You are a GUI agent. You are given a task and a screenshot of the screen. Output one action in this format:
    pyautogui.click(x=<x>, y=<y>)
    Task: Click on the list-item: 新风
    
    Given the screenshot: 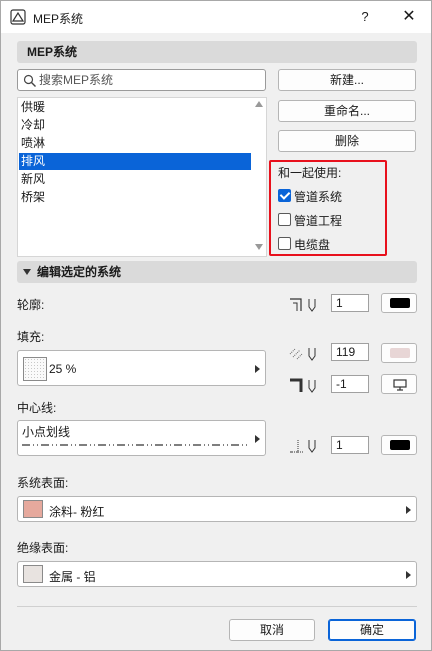 What is the action you would take?
    pyautogui.click(x=135, y=179)
    